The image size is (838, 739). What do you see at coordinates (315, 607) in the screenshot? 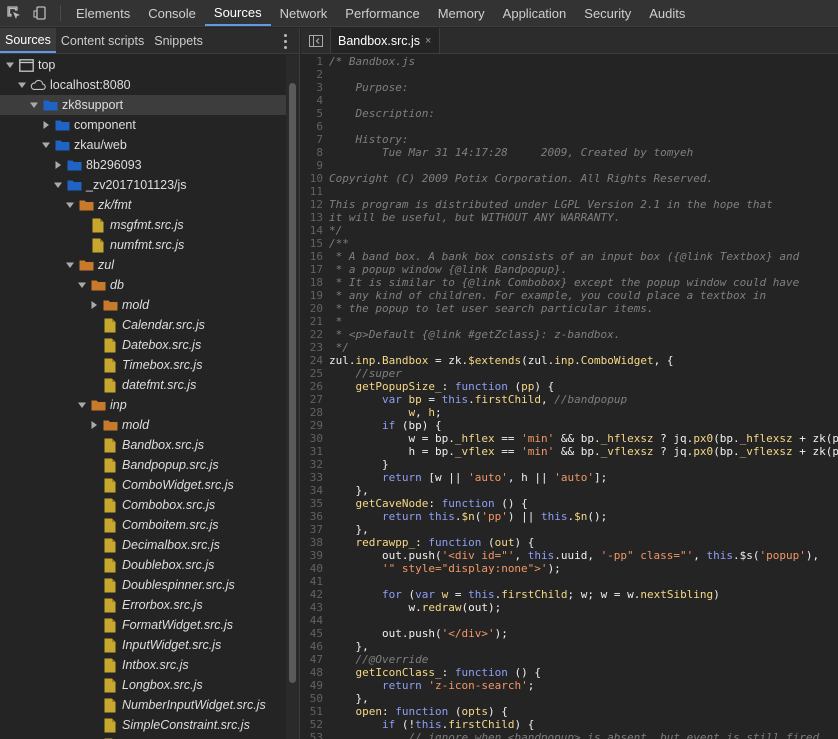
I see `line-number: 43` at bounding box center [315, 607].